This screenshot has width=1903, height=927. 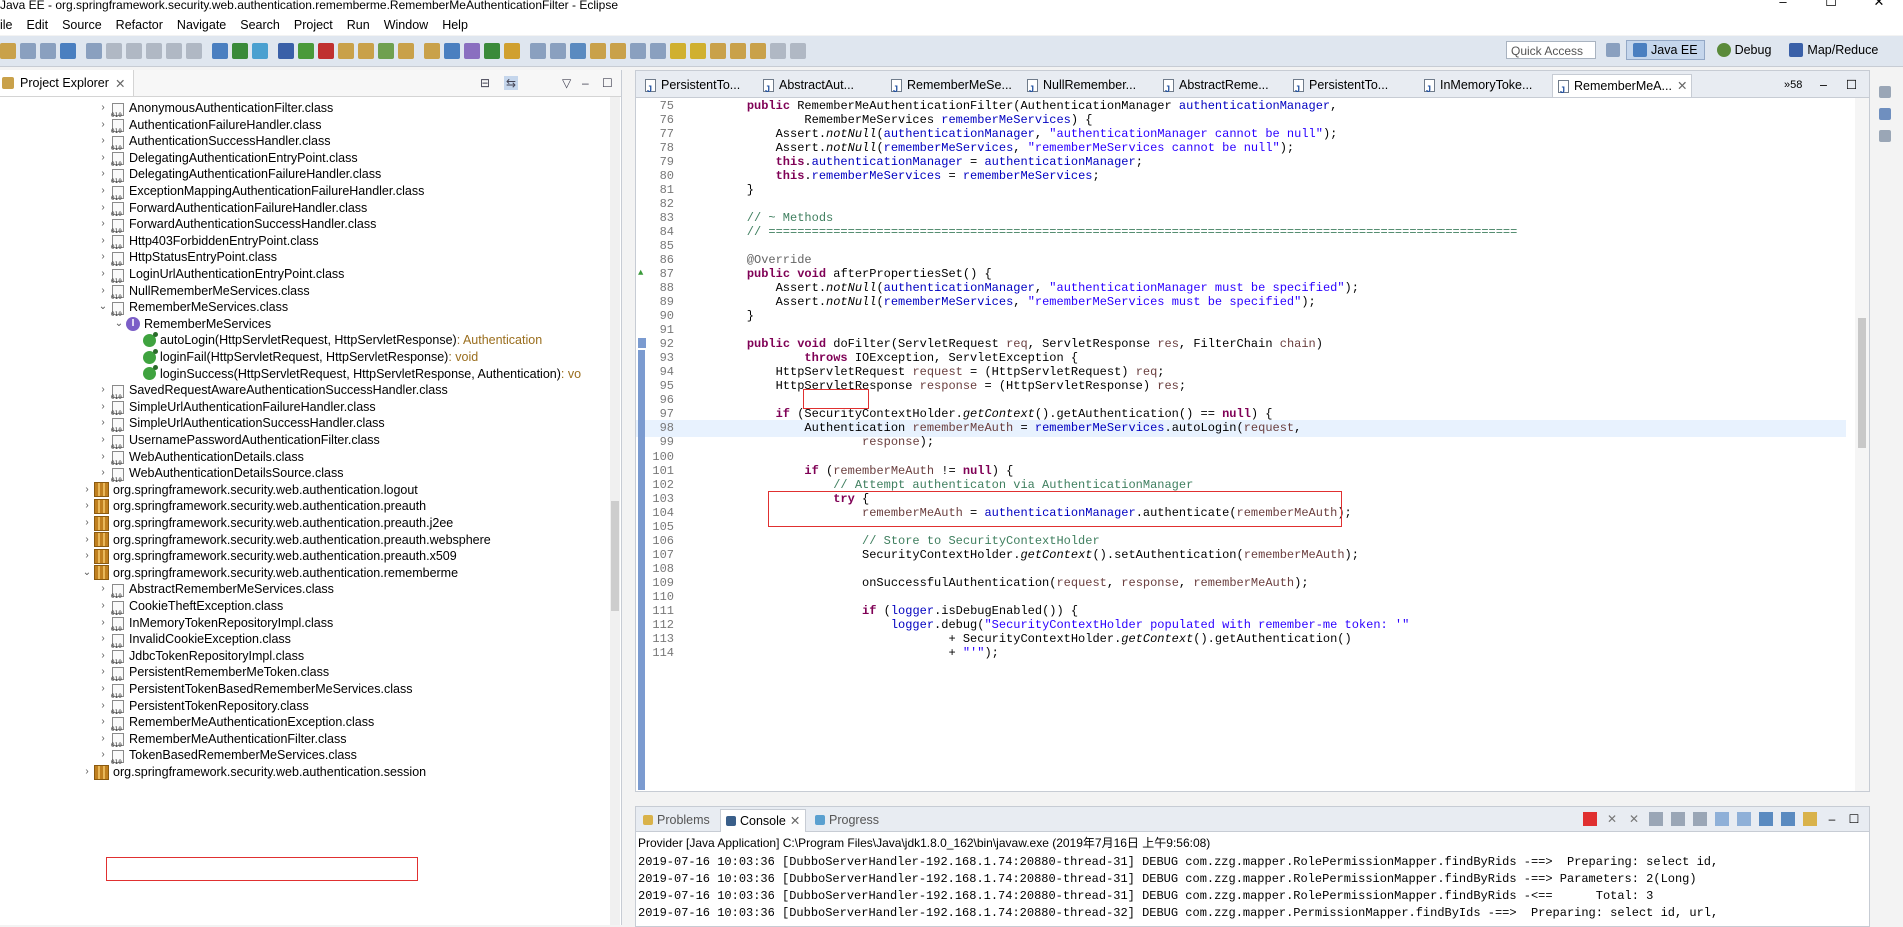 What do you see at coordinates (1241, 653) in the screenshot?
I see `code-line: 114 + "'");` at bounding box center [1241, 653].